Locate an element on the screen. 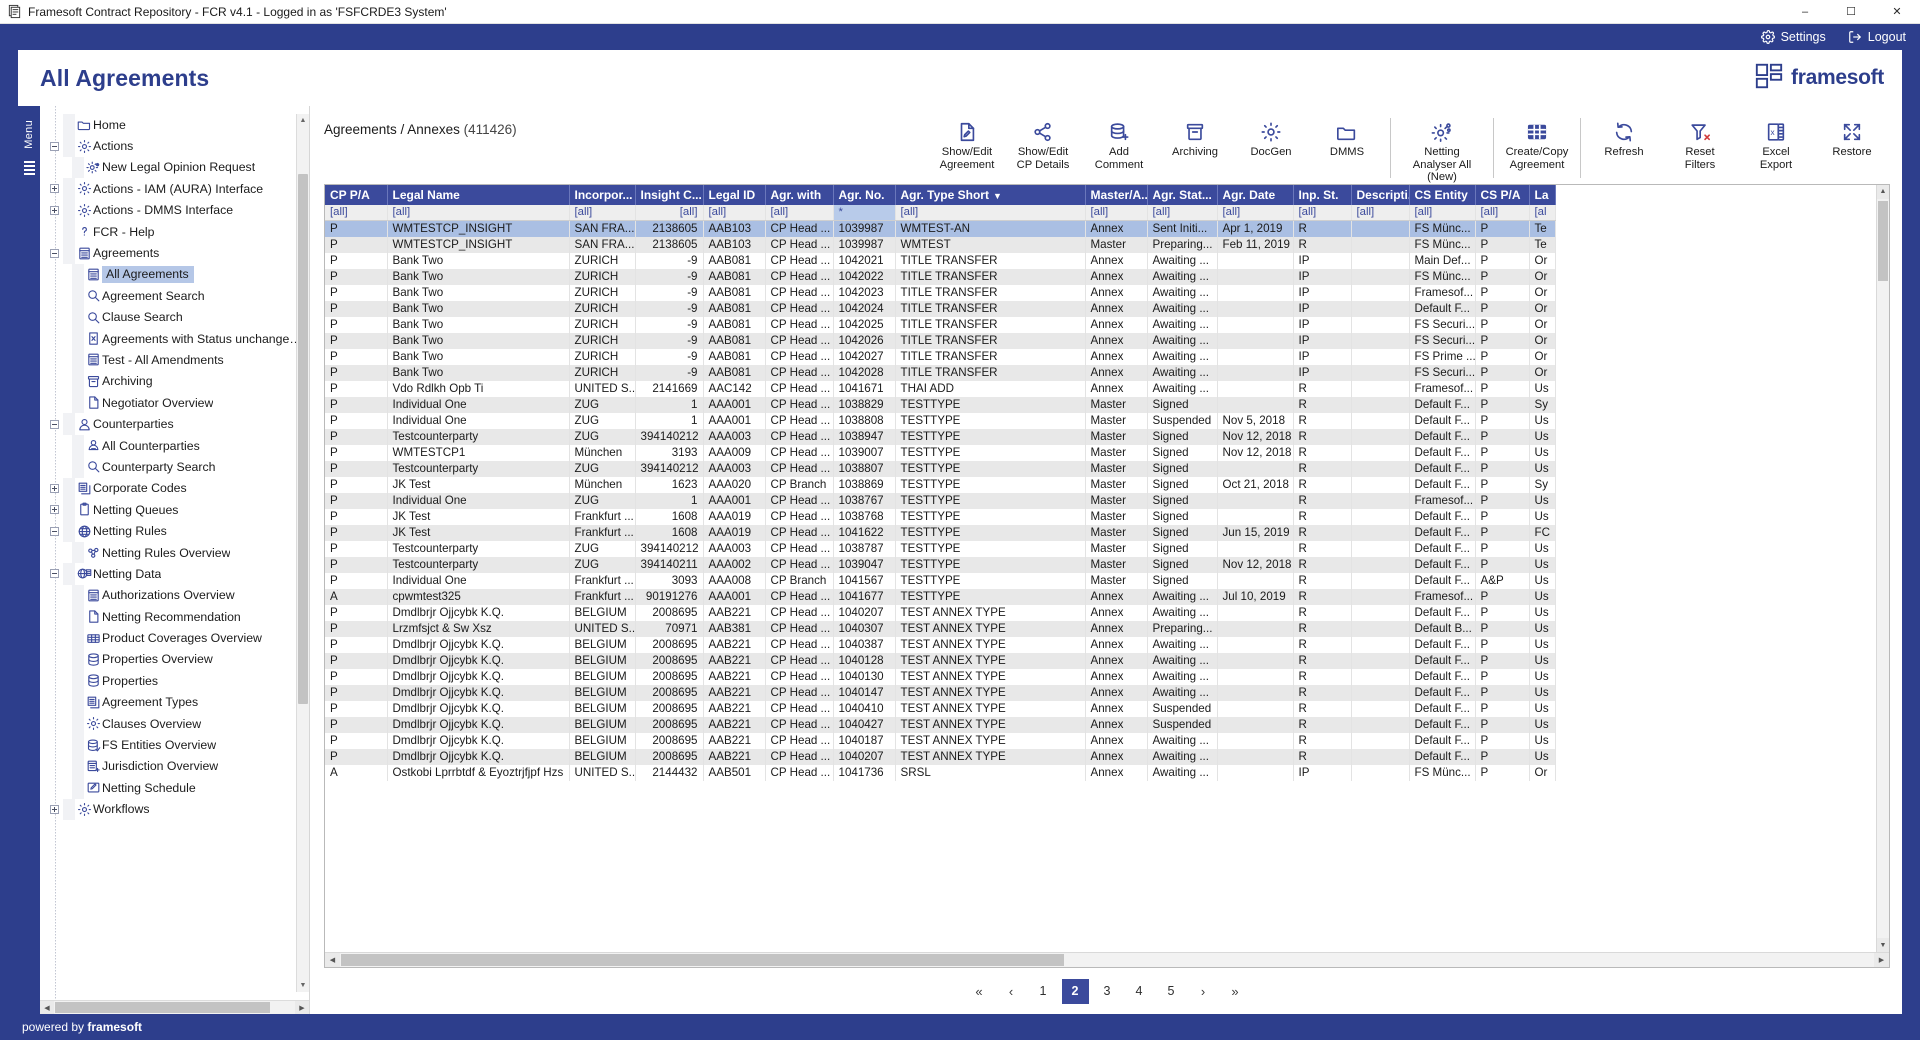 The image size is (1920, 1040). minimize-button: – is located at coordinates (1805, 12).